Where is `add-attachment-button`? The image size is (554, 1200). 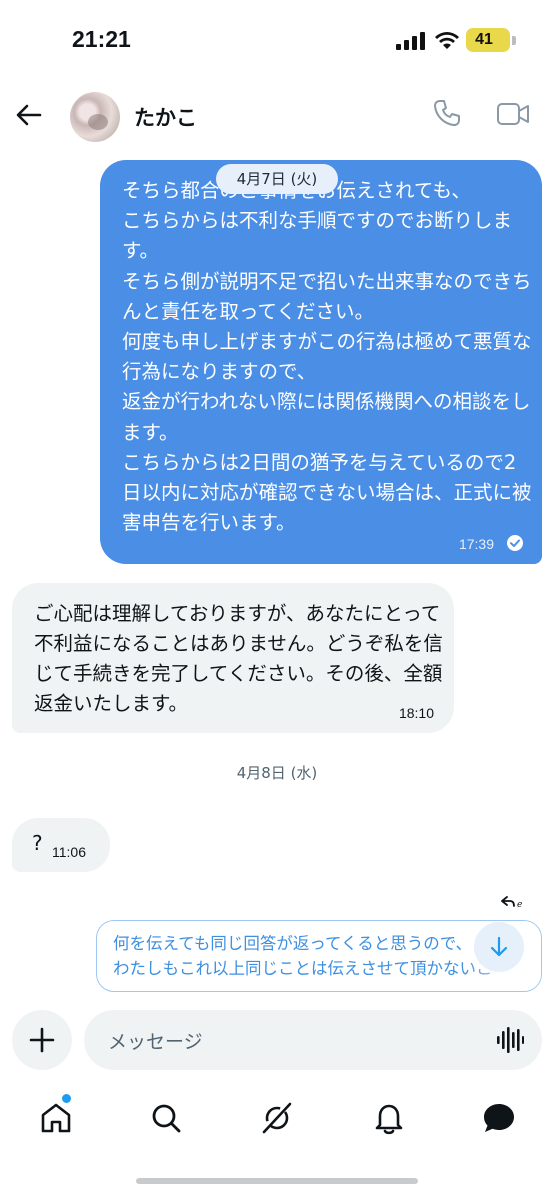 add-attachment-button is located at coordinates (42, 1040).